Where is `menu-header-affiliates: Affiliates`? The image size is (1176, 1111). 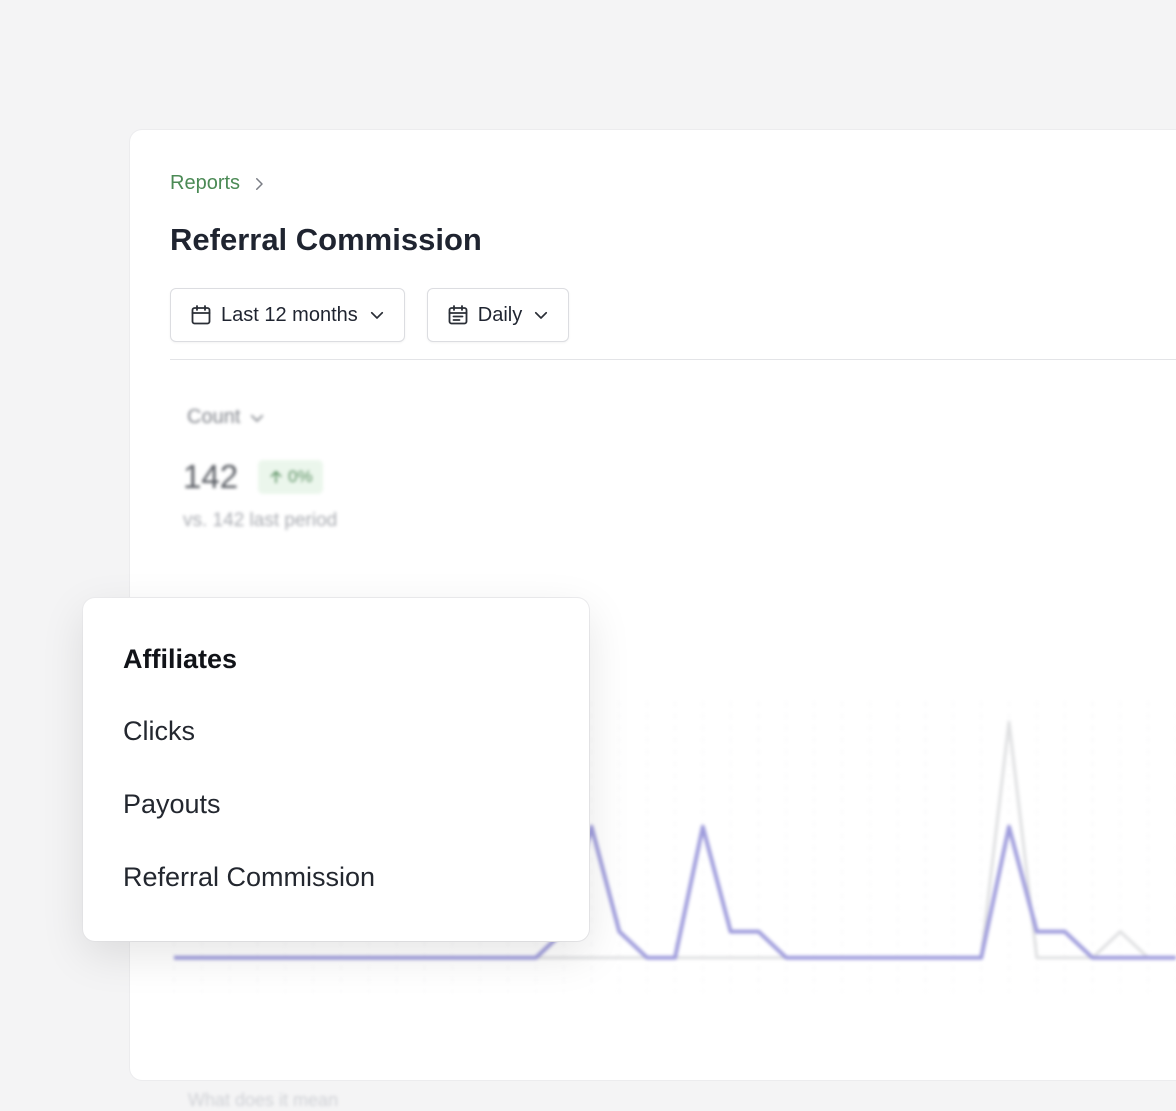
menu-header-affiliates: Affiliates is located at coordinates (180, 659).